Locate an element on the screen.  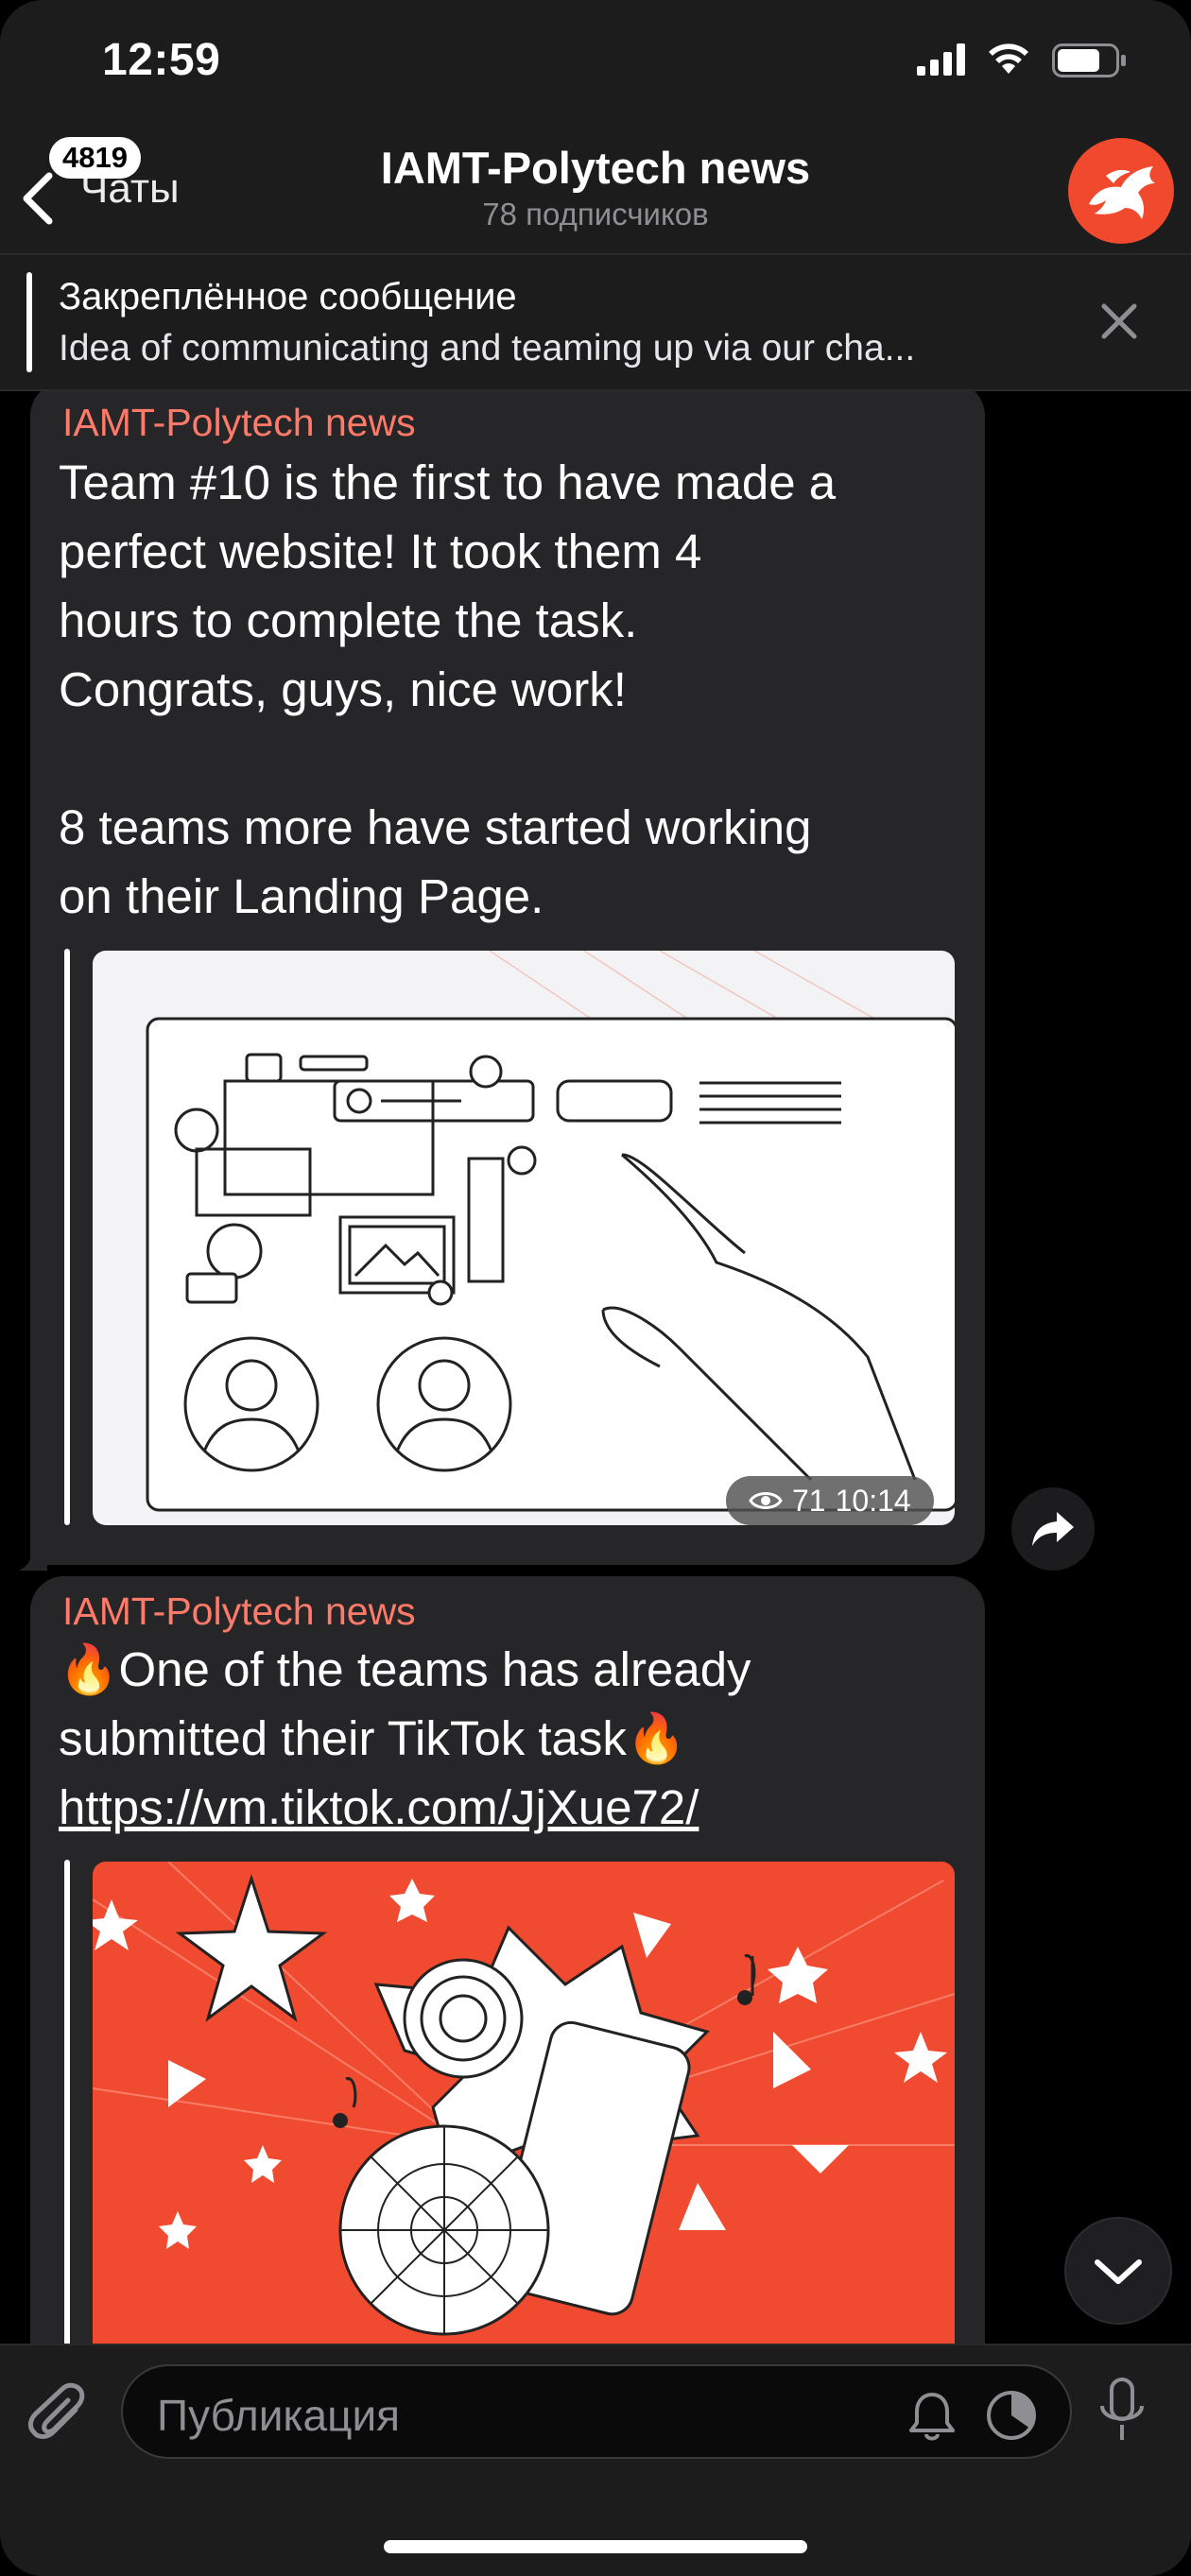
home-indicator is located at coordinates (595, 2546).